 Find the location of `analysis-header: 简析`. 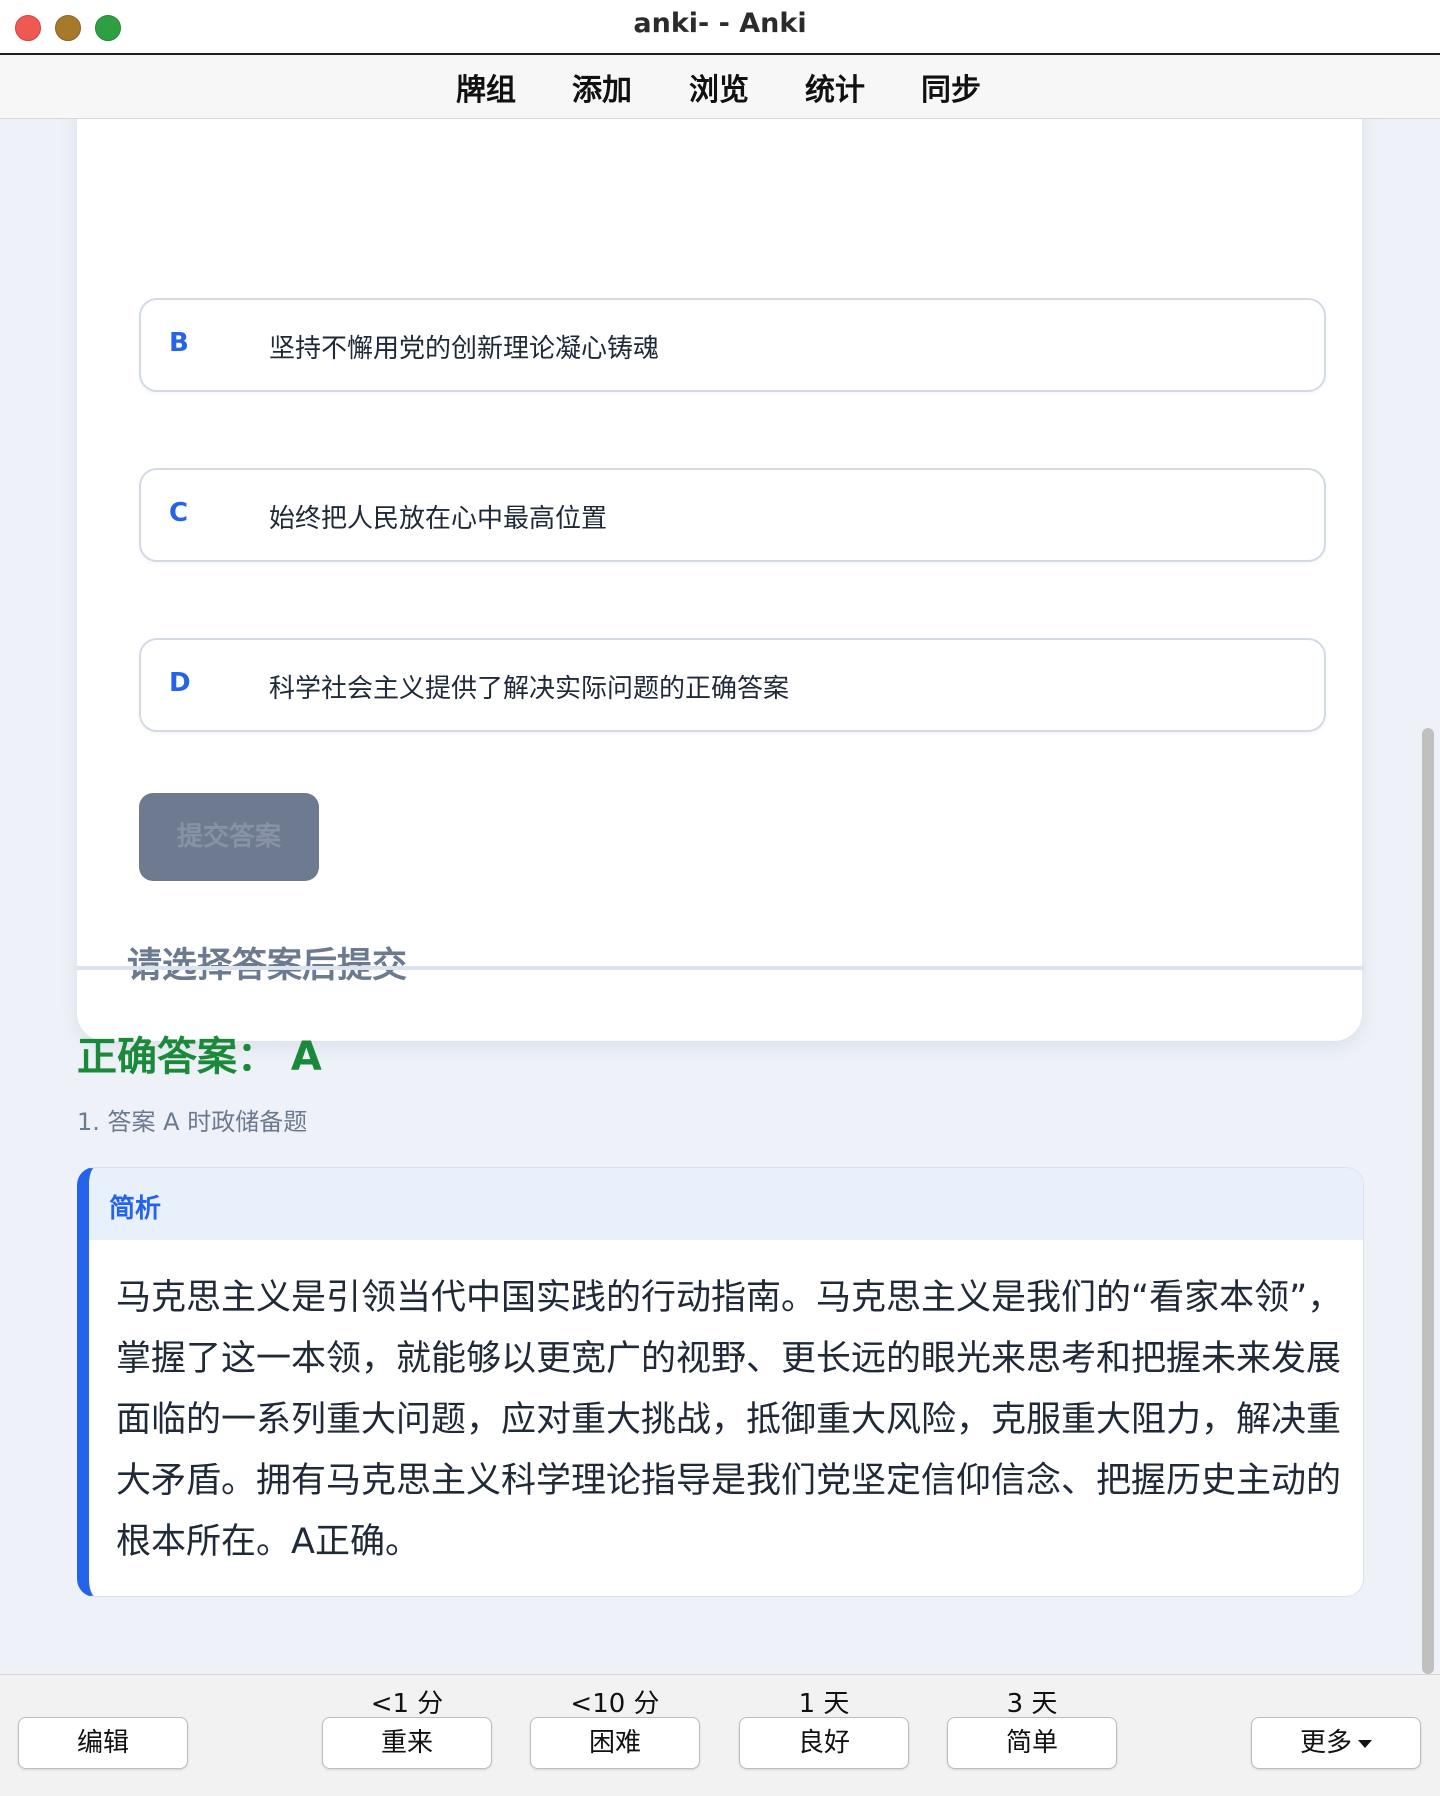

analysis-header: 简析 is located at coordinates (726, 1204).